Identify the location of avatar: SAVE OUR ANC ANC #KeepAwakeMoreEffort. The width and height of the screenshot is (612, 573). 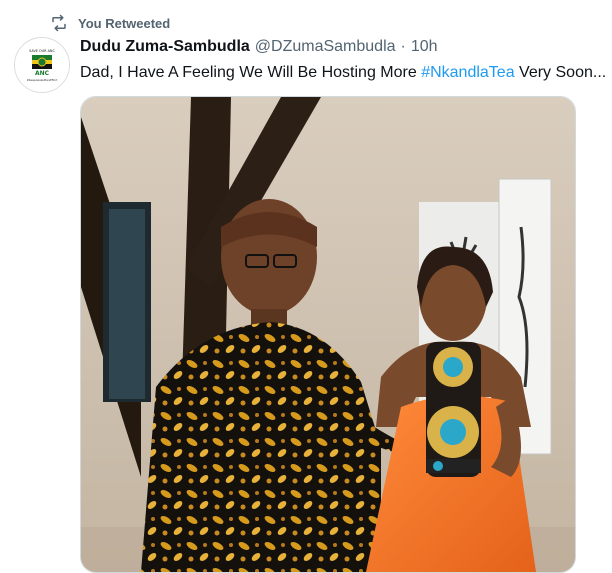
(42, 65).